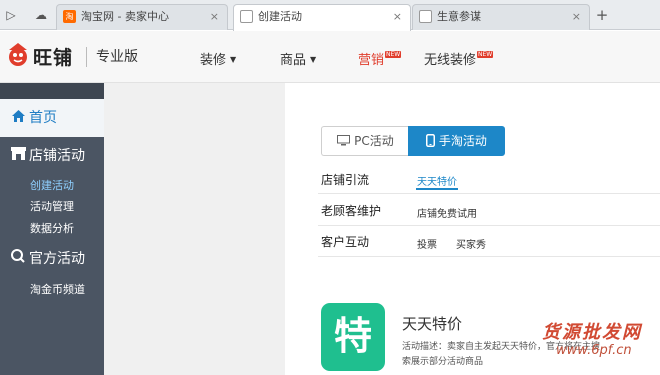  I want to click on sidebar-item-home: 首页, so click(52, 118).